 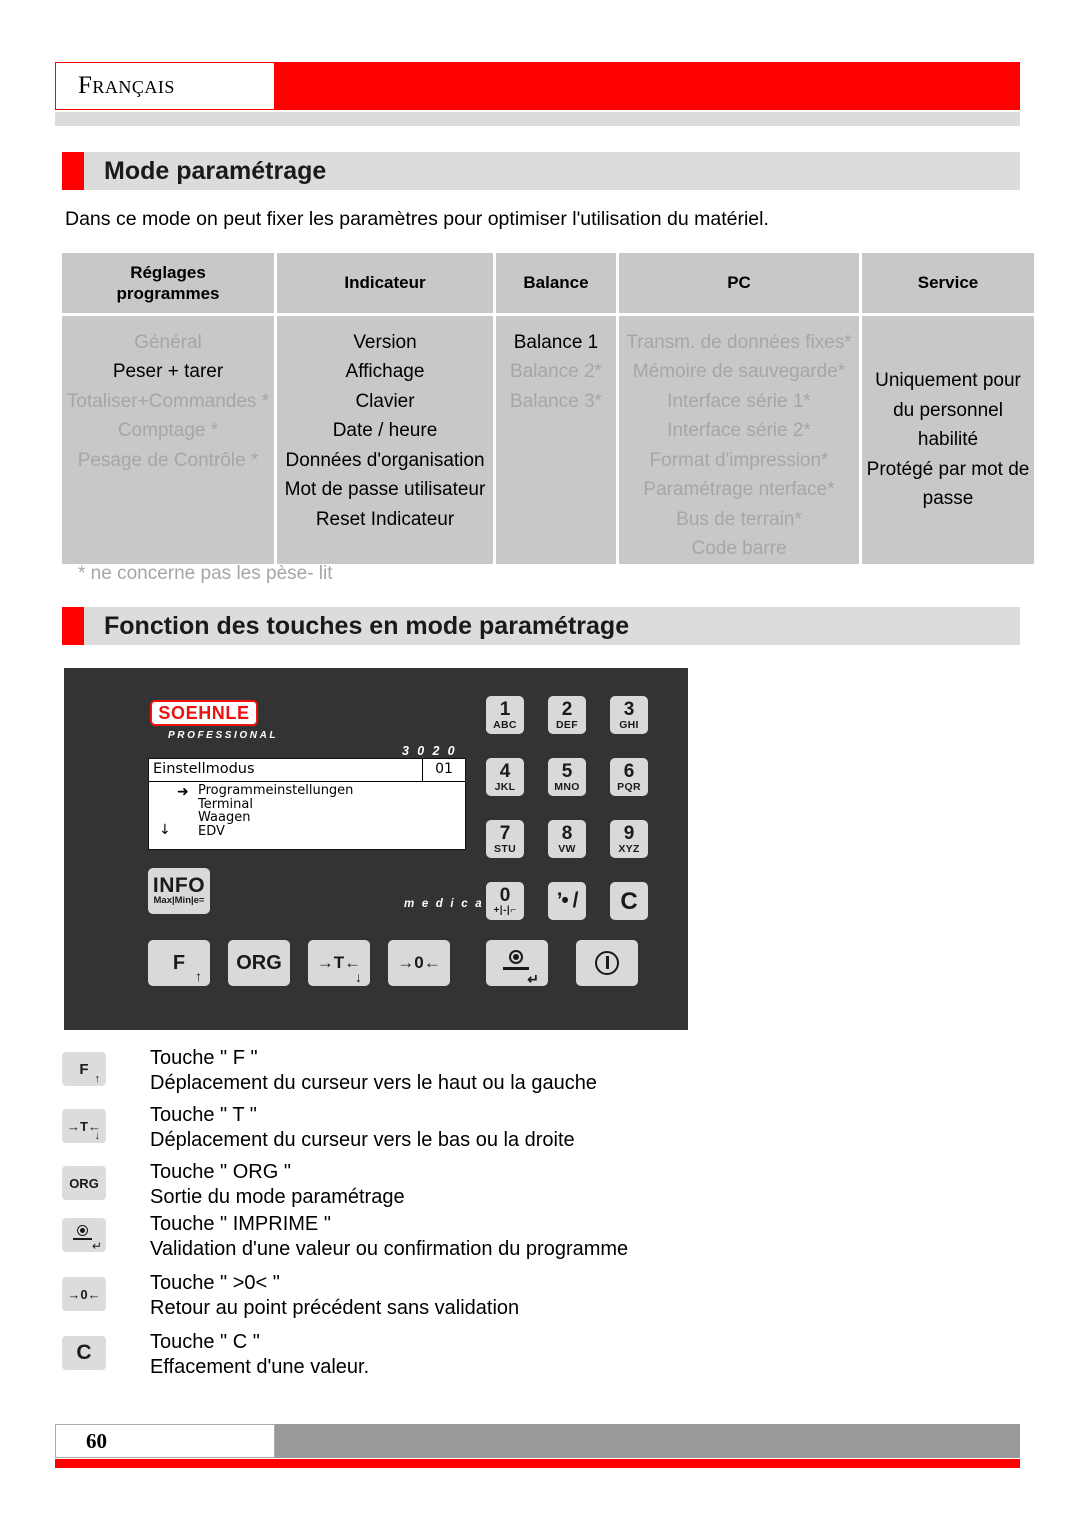 What do you see at coordinates (520, 968) in the screenshot?
I see `print-icon: ↵` at bounding box center [520, 968].